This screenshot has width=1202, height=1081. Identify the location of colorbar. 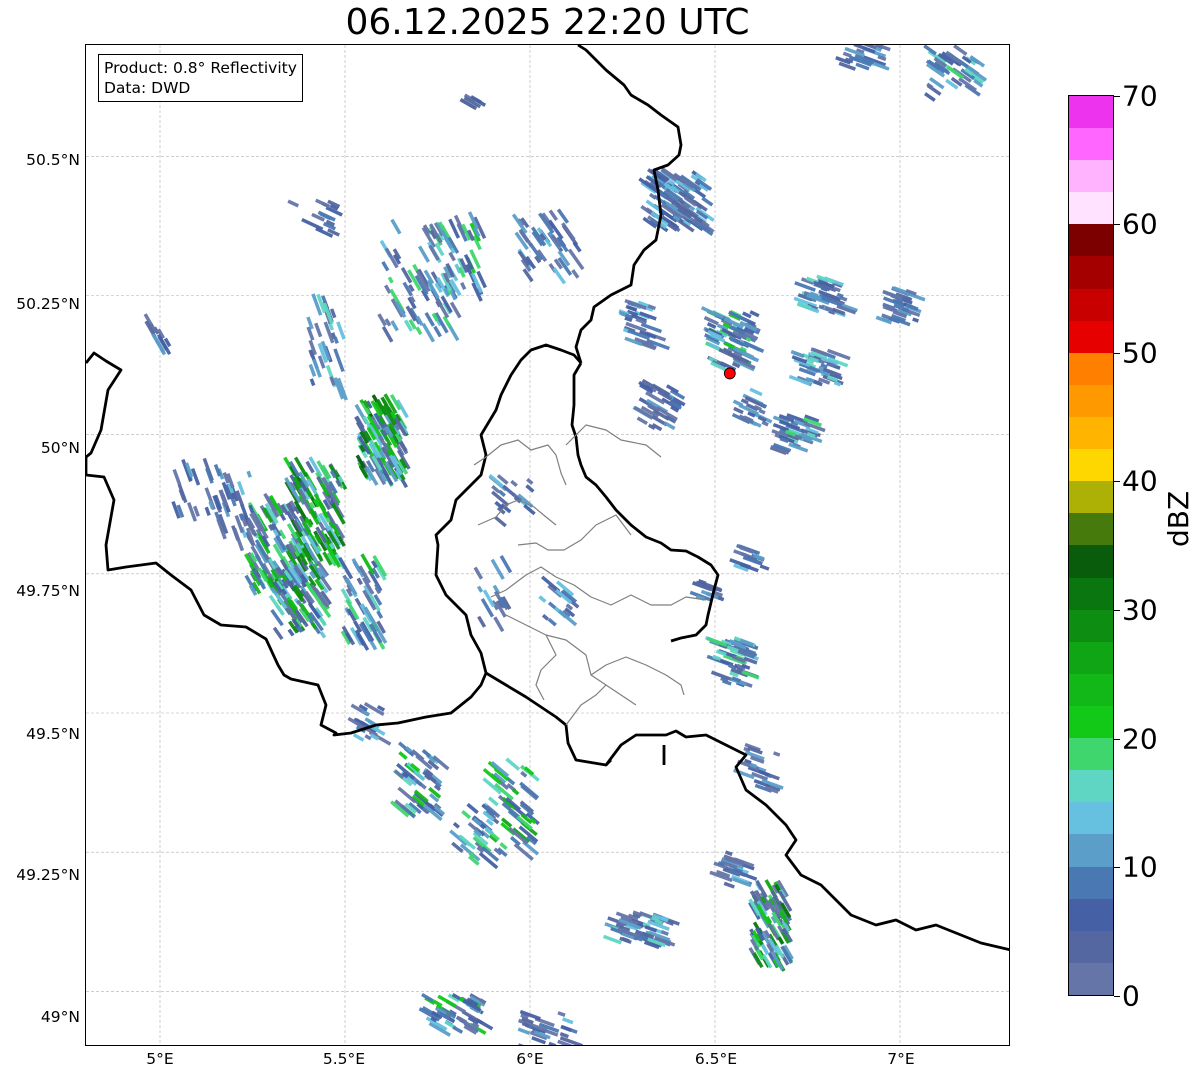
(1091, 545).